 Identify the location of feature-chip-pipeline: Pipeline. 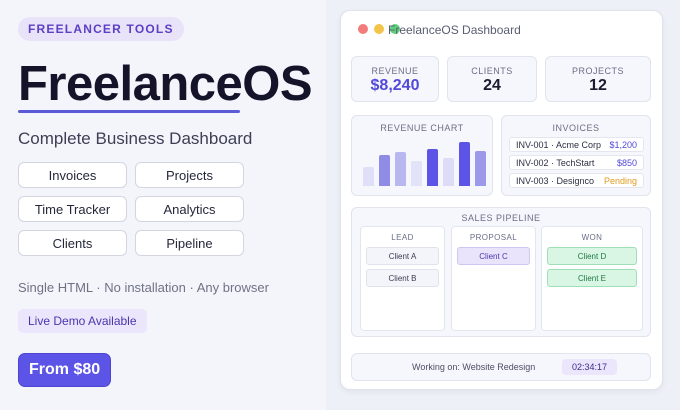
(189, 243).